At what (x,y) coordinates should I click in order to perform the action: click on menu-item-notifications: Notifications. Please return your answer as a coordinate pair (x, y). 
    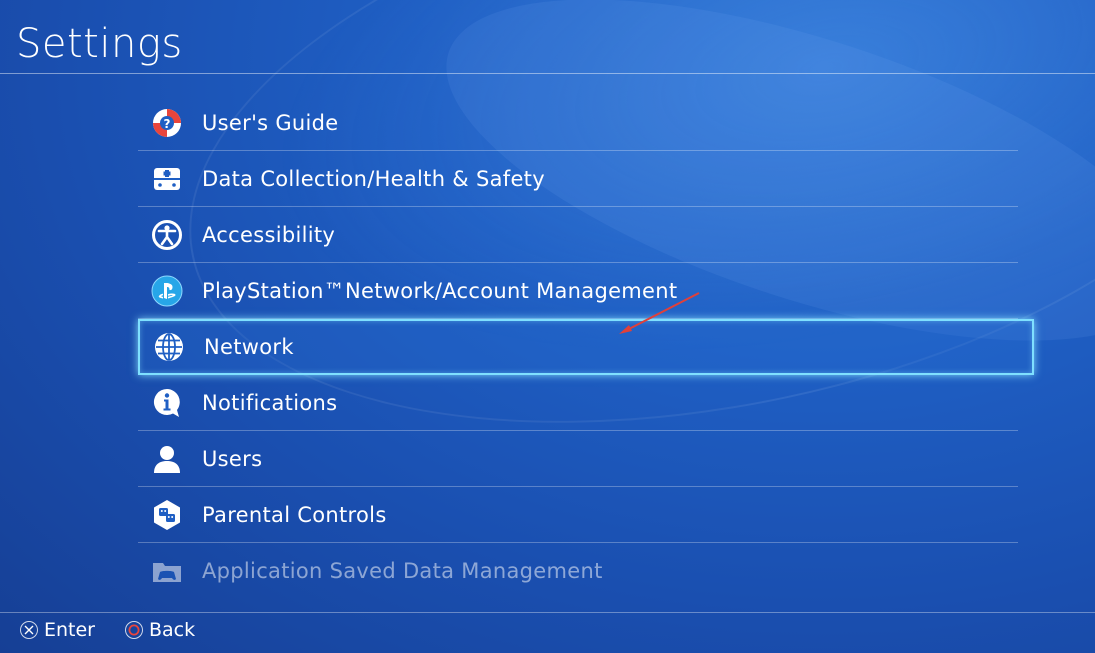
    Looking at the image, I should click on (578, 403).